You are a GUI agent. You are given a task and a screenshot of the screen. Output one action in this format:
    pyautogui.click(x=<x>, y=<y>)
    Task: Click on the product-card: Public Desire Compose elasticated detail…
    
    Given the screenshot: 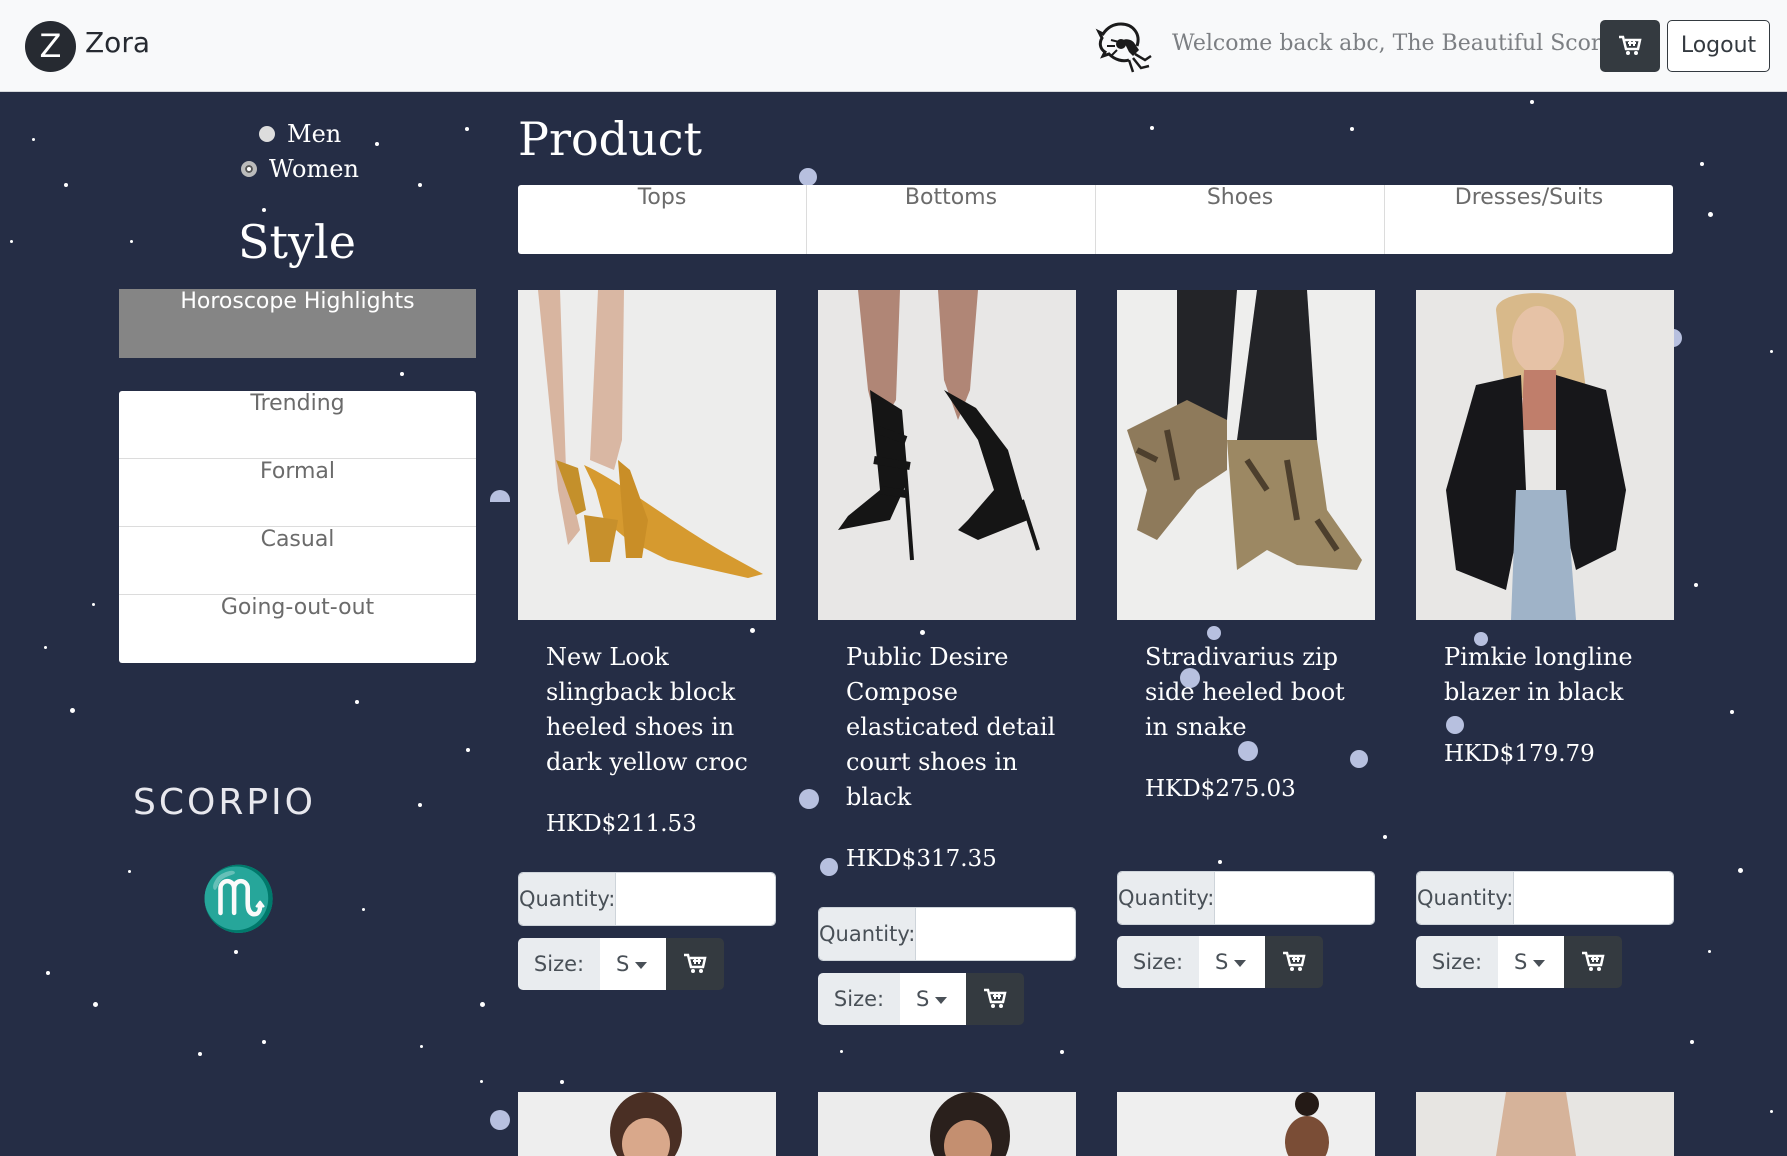 What is the action you would take?
    pyautogui.click(x=947, y=657)
    